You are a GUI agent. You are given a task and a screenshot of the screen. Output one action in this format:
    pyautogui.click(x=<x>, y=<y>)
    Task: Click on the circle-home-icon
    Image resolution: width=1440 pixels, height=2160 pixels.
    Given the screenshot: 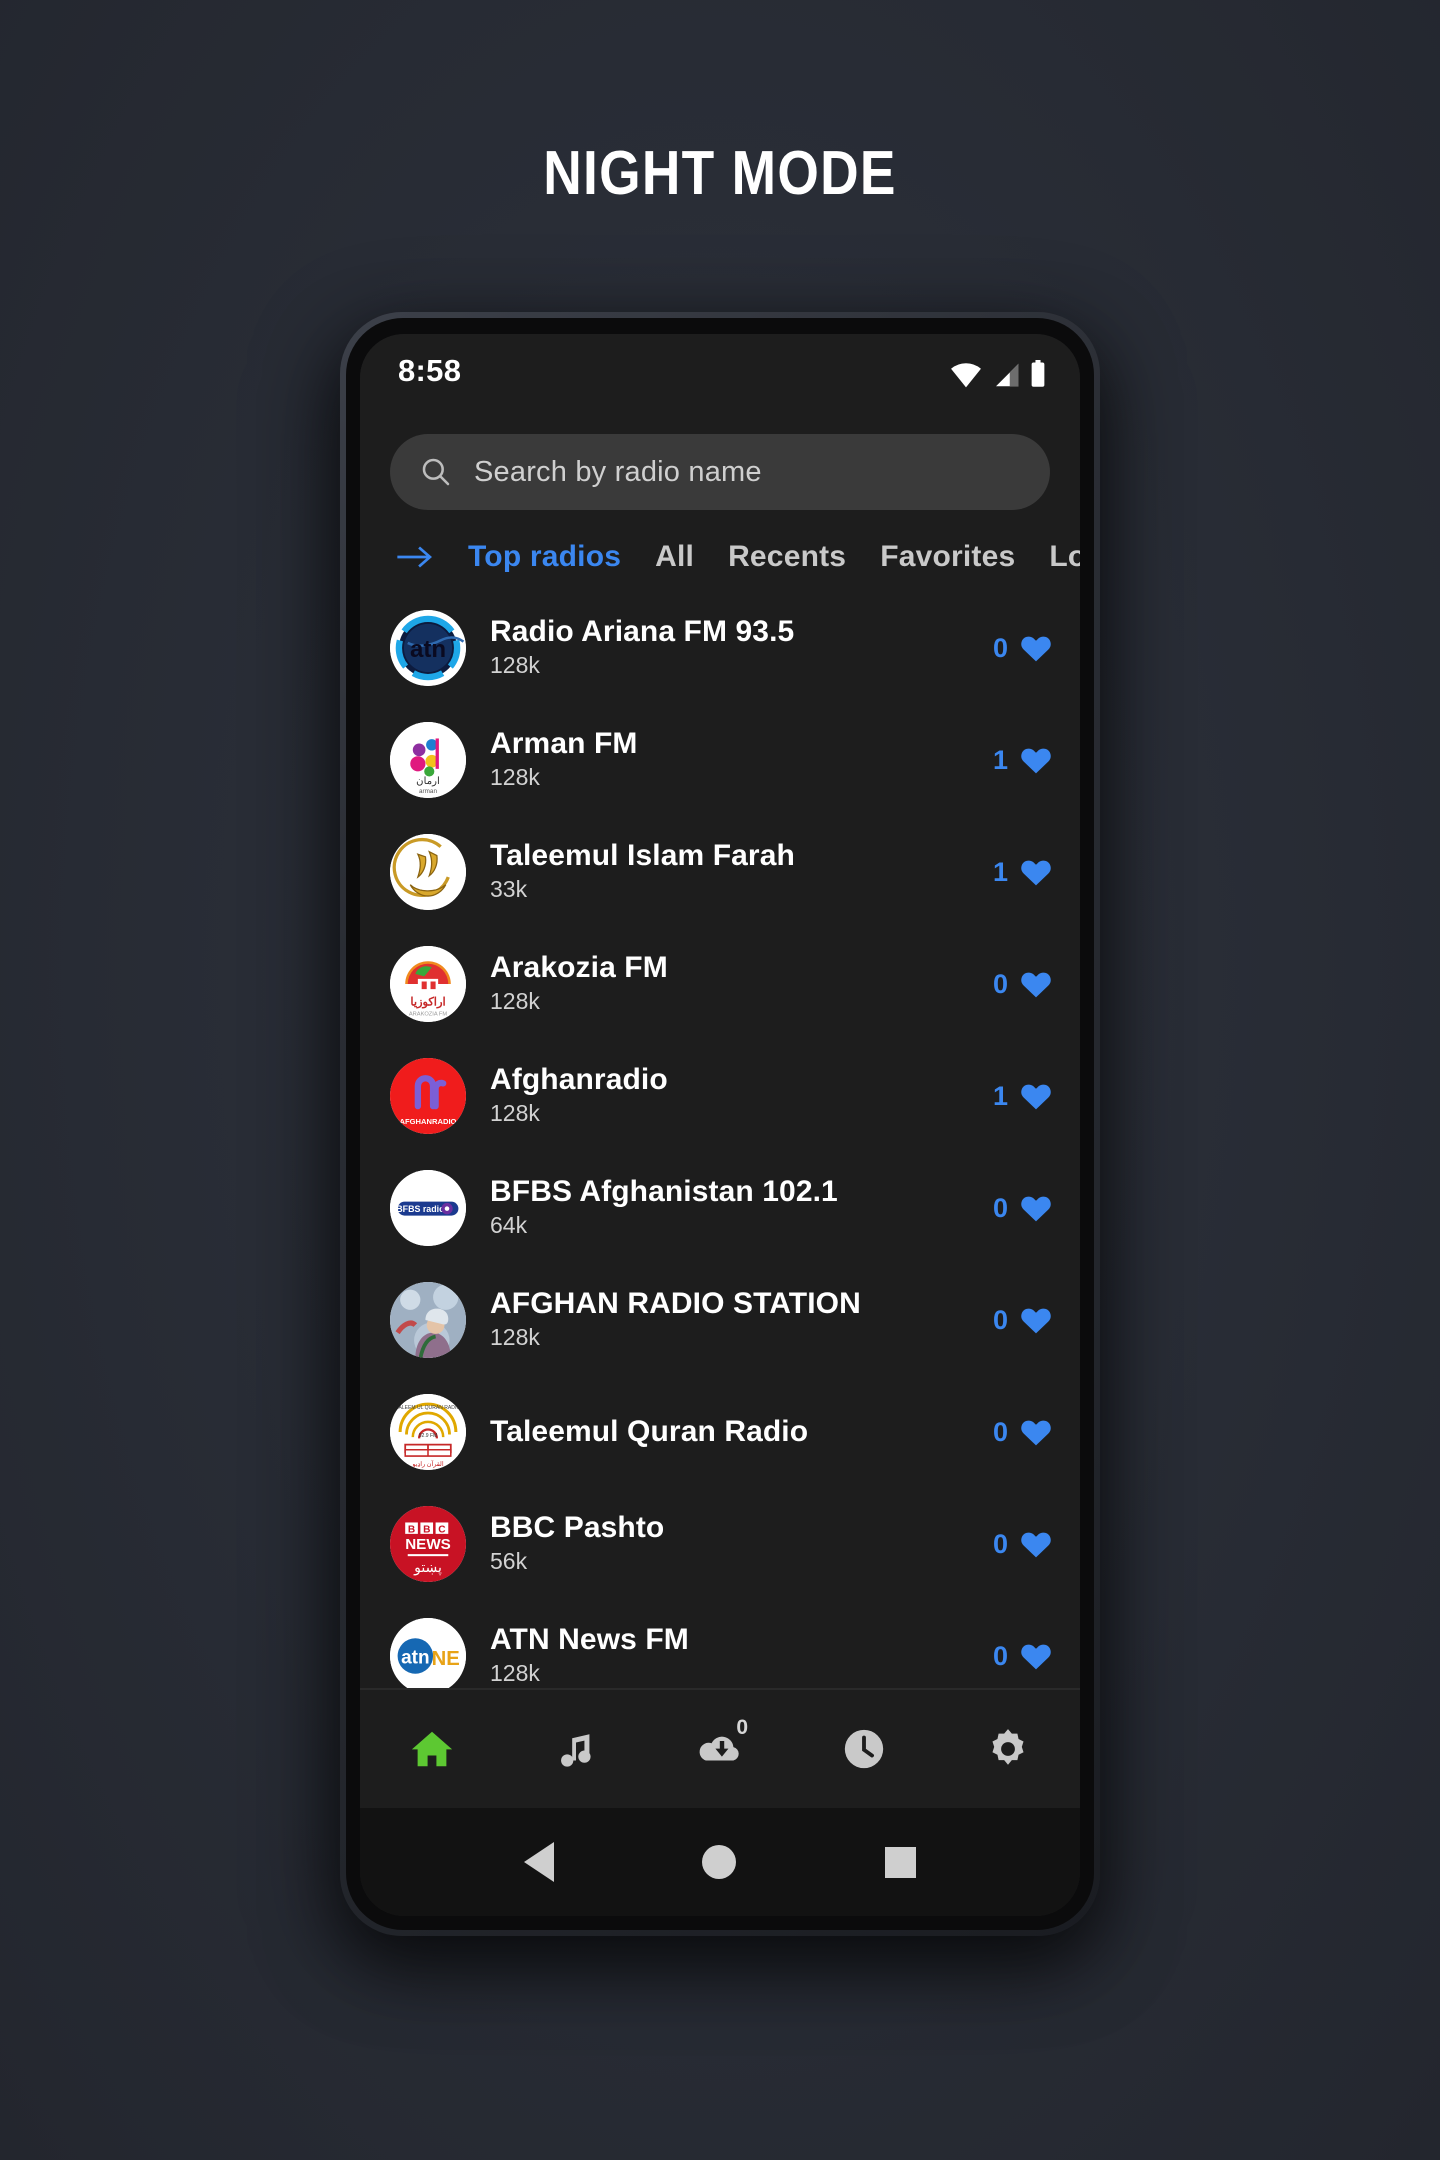 What is the action you would take?
    pyautogui.click(x=719, y=1862)
    